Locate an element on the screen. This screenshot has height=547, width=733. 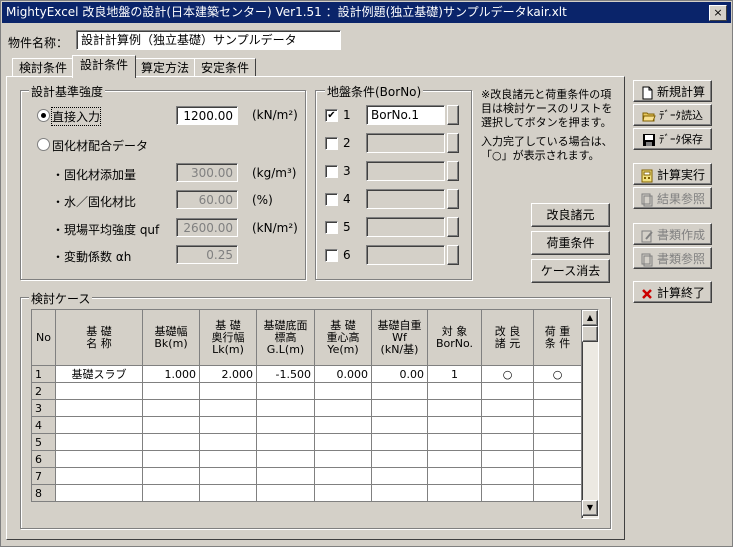
ground-row-4-field is located at coordinates (405, 199).